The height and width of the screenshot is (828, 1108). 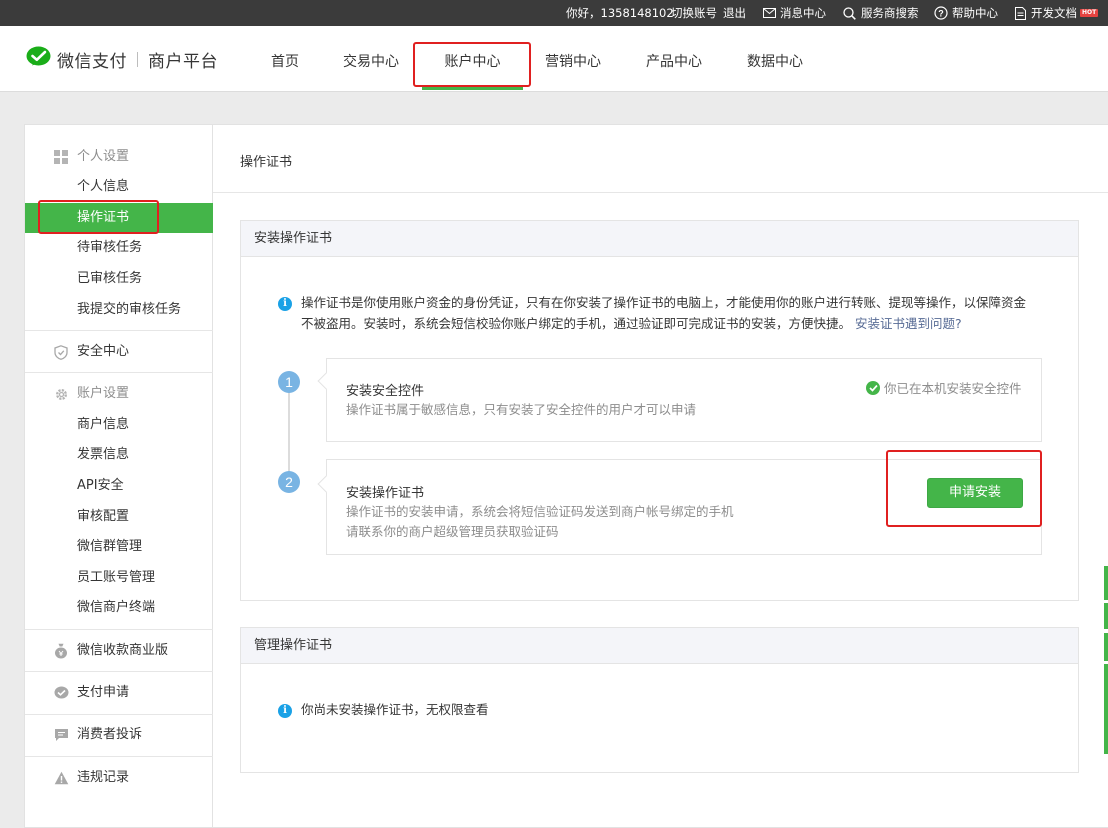 I want to click on sidebar-item-operation-certificate: 操作证书, so click(x=119, y=218).